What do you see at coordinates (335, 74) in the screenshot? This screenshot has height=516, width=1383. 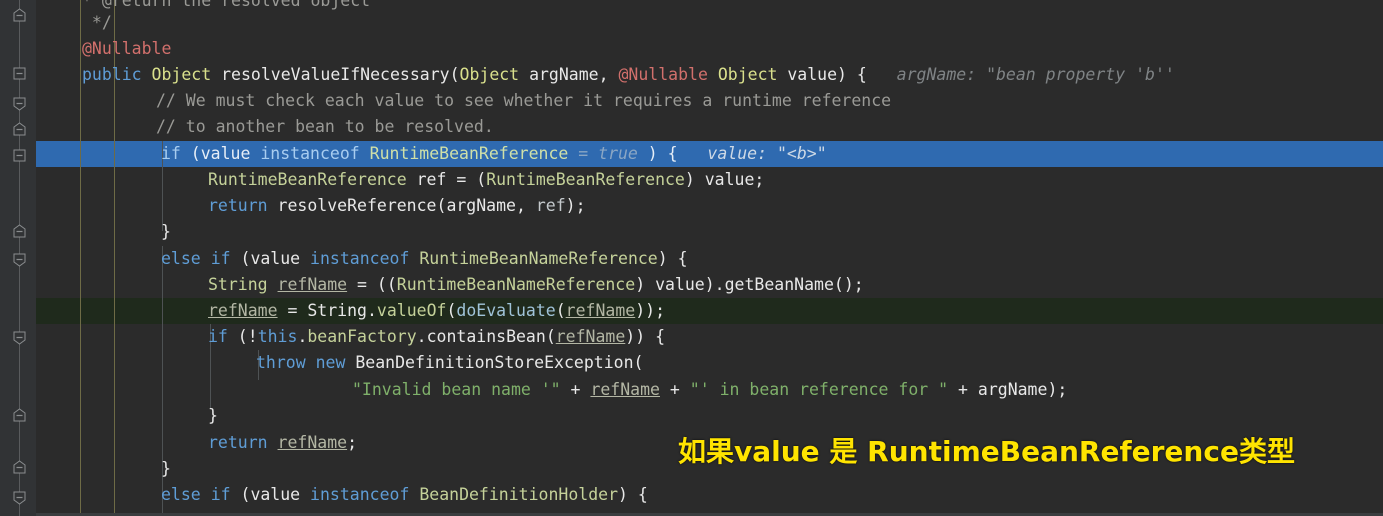 I see `code-token: resolveValueIfNecessary` at bounding box center [335, 74].